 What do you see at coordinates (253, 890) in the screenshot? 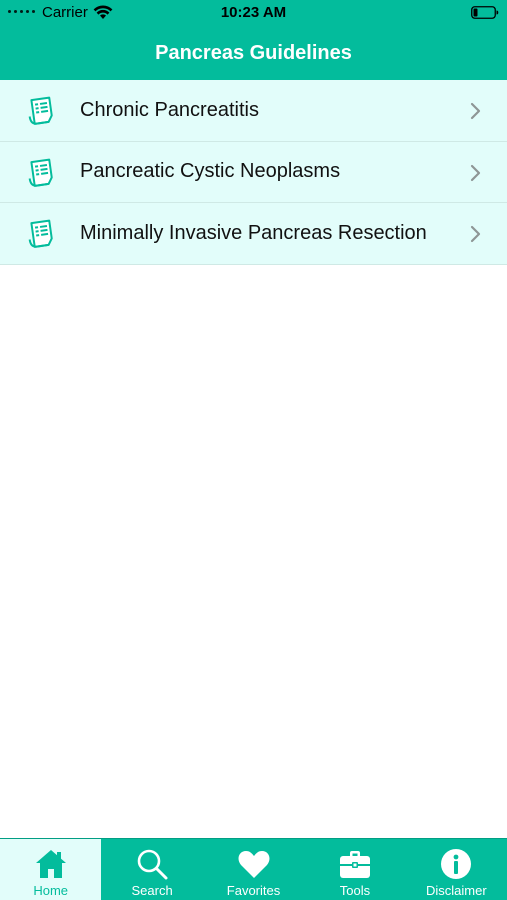
I see `tab-label: Favorites` at bounding box center [253, 890].